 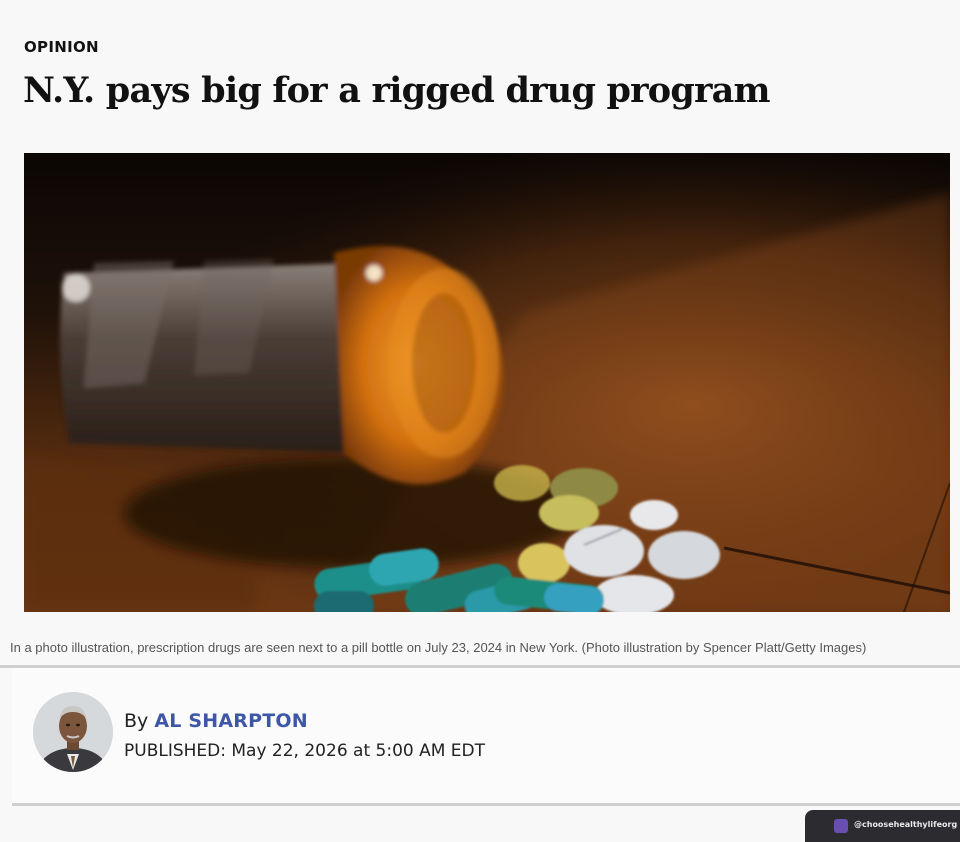 I want to click on byline-prefix: By, so click(x=136, y=721).